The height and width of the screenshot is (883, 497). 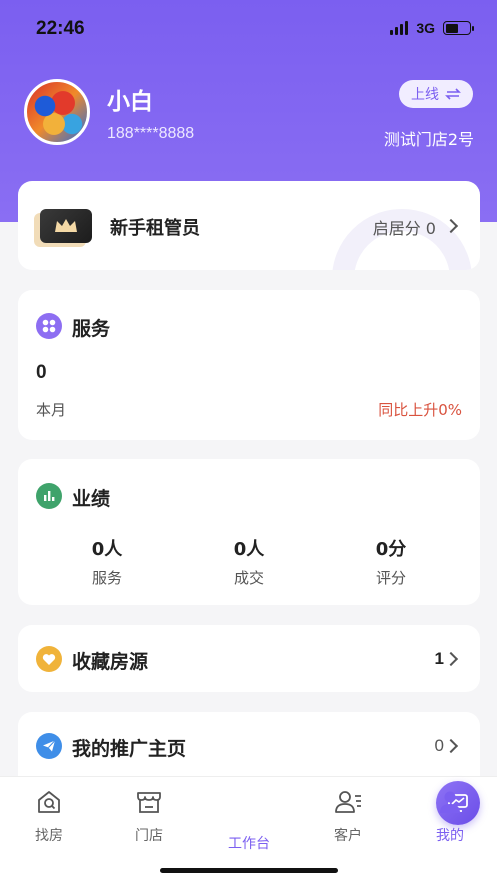 I want to click on crown-icon, so click(x=66, y=226).